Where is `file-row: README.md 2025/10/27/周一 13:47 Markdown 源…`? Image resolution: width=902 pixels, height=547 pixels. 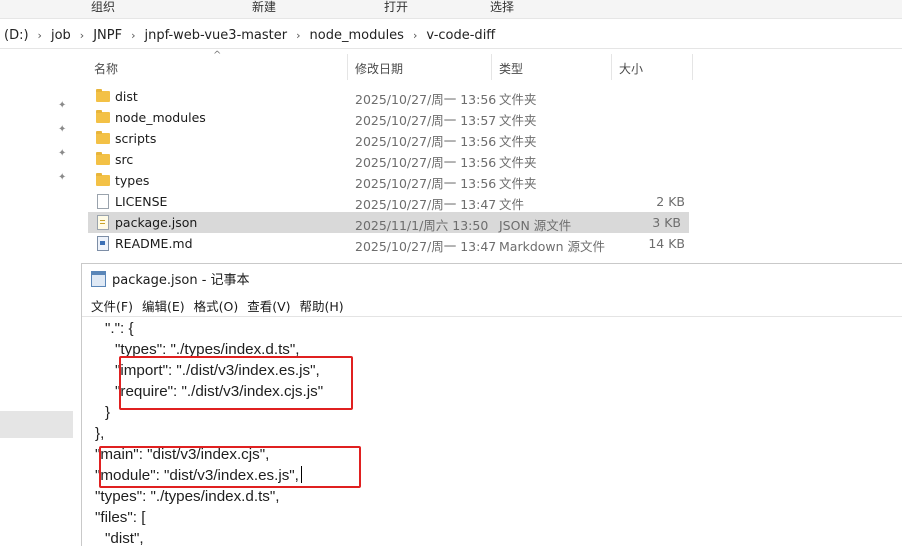 file-row: README.md 2025/10/27/周一 13:47 Markdown 源… is located at coordinates (390, 243).